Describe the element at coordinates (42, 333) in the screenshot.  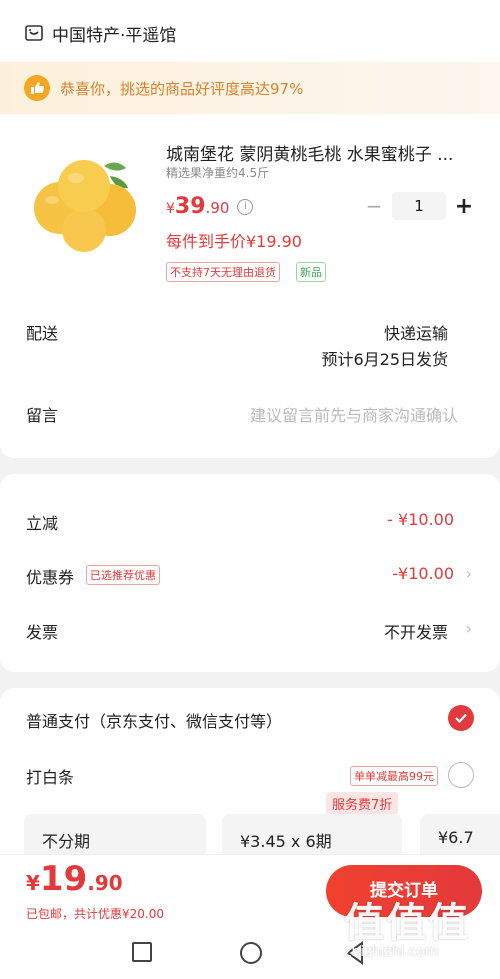
I see `delivery-label: 配送` at that location.